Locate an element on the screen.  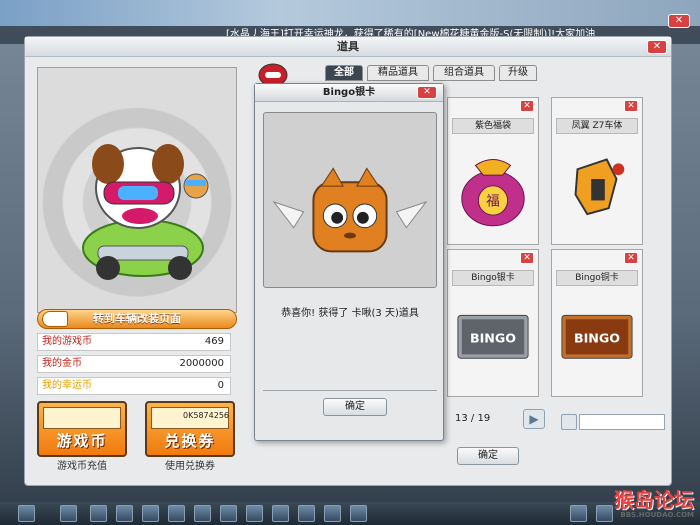
change-kart-button: 转到车辆改装页面 is located at coordinates (137, 319).